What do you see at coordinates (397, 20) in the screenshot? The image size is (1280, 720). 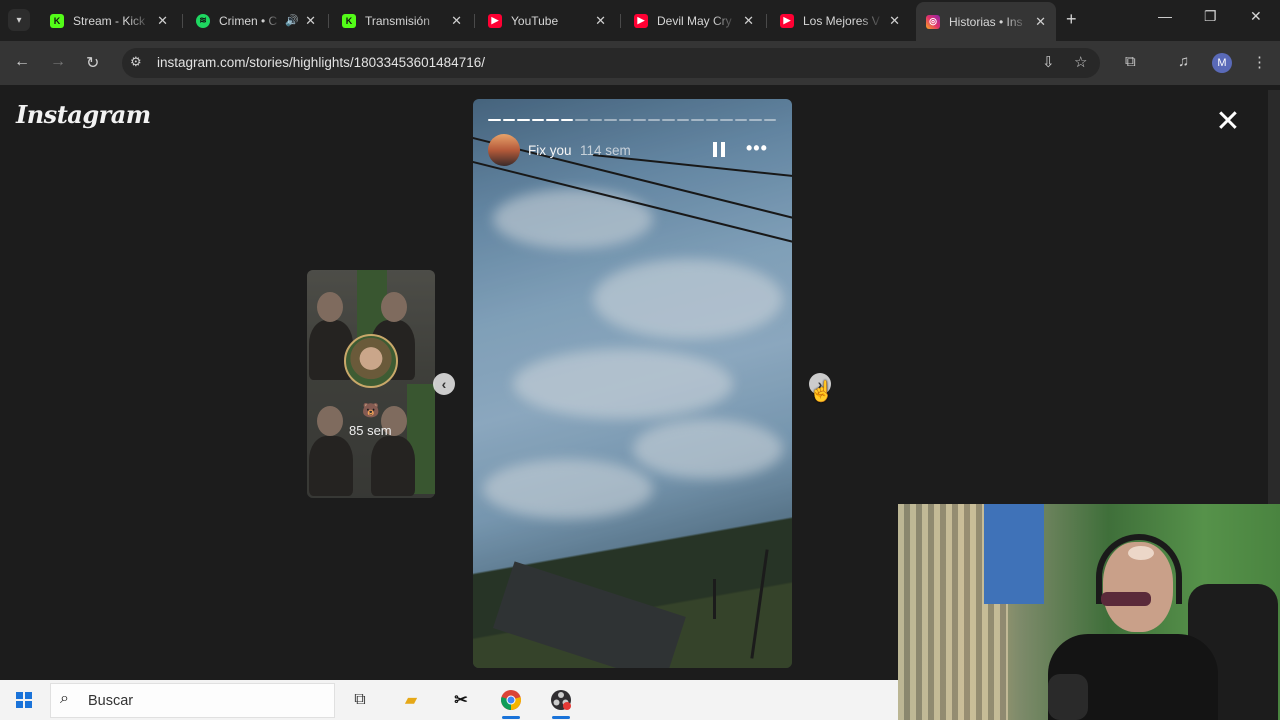 I see `tab-title: Transmisión` at bounding box center [397, 20].